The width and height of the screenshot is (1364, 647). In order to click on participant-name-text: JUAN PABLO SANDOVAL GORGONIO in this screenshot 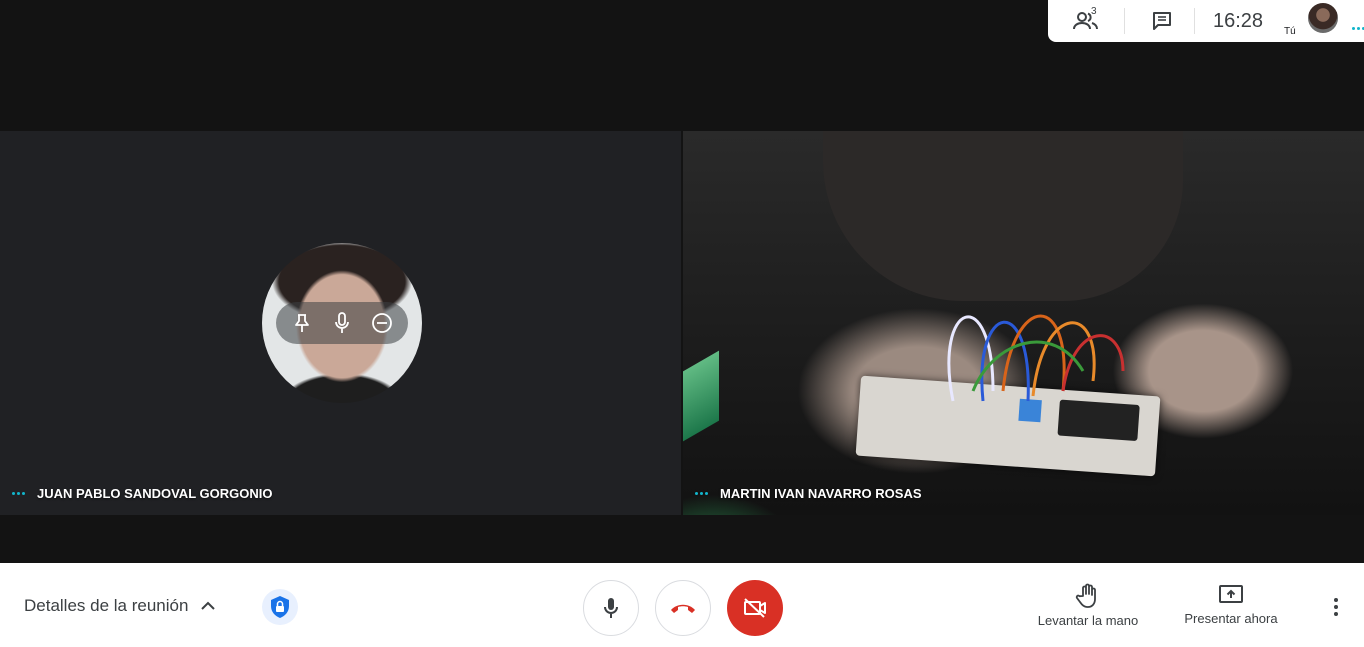, I will do `click(155, 493)`.